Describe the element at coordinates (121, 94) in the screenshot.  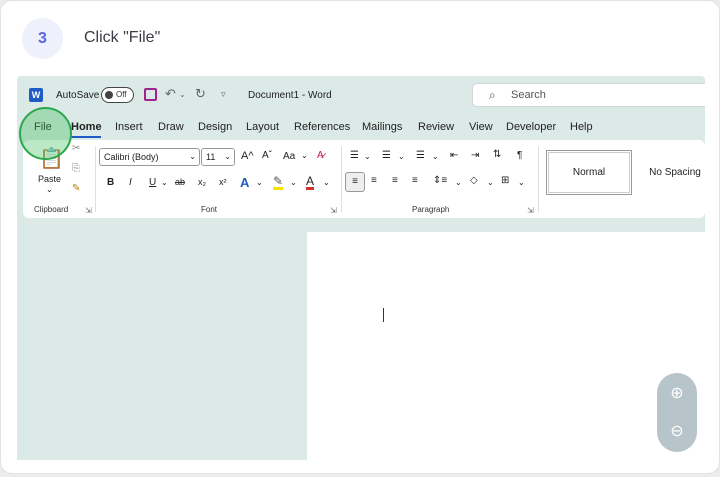
I see `autosave-state: Off` at that location.